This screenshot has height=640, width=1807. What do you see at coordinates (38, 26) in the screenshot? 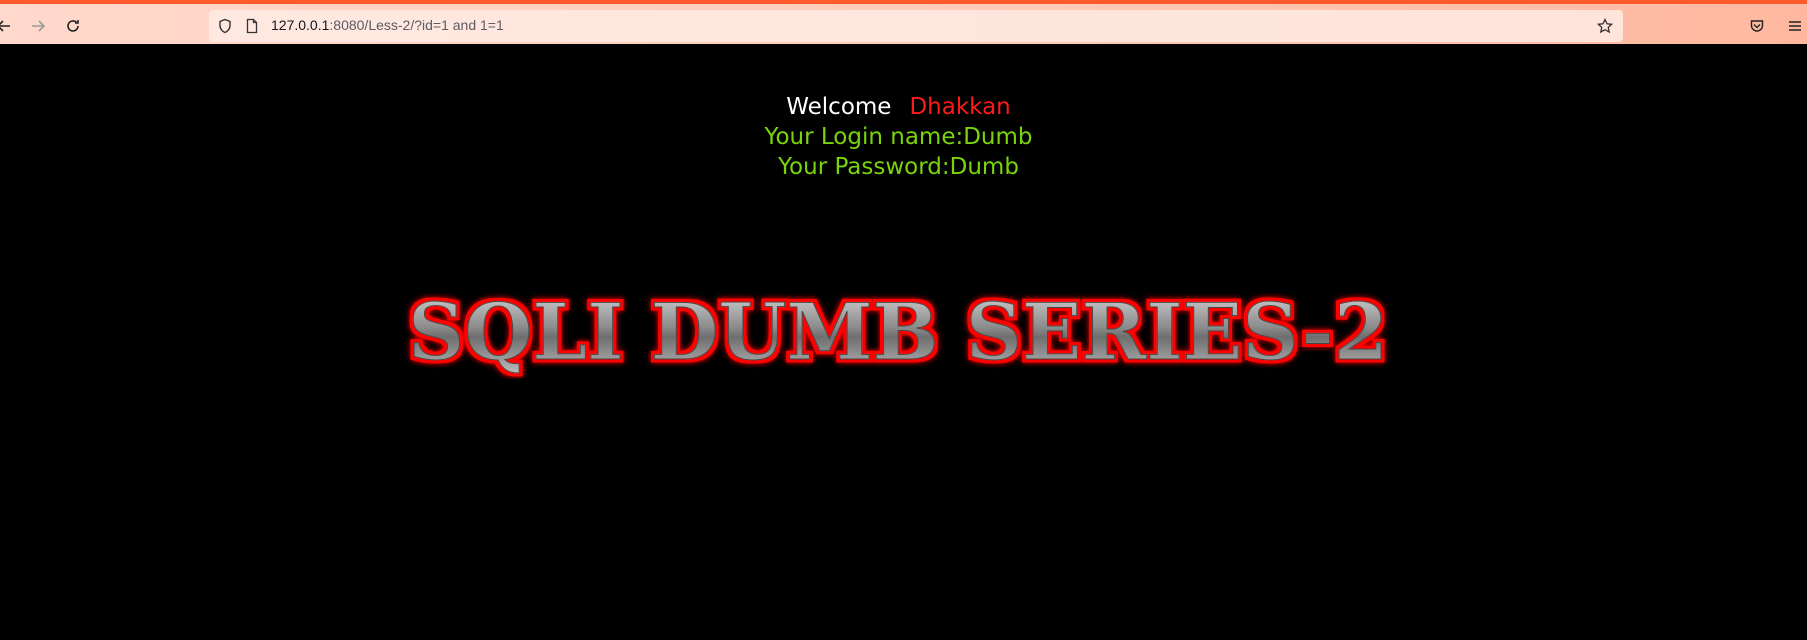
I see `forward-icon` at bounding box center [38, 26].